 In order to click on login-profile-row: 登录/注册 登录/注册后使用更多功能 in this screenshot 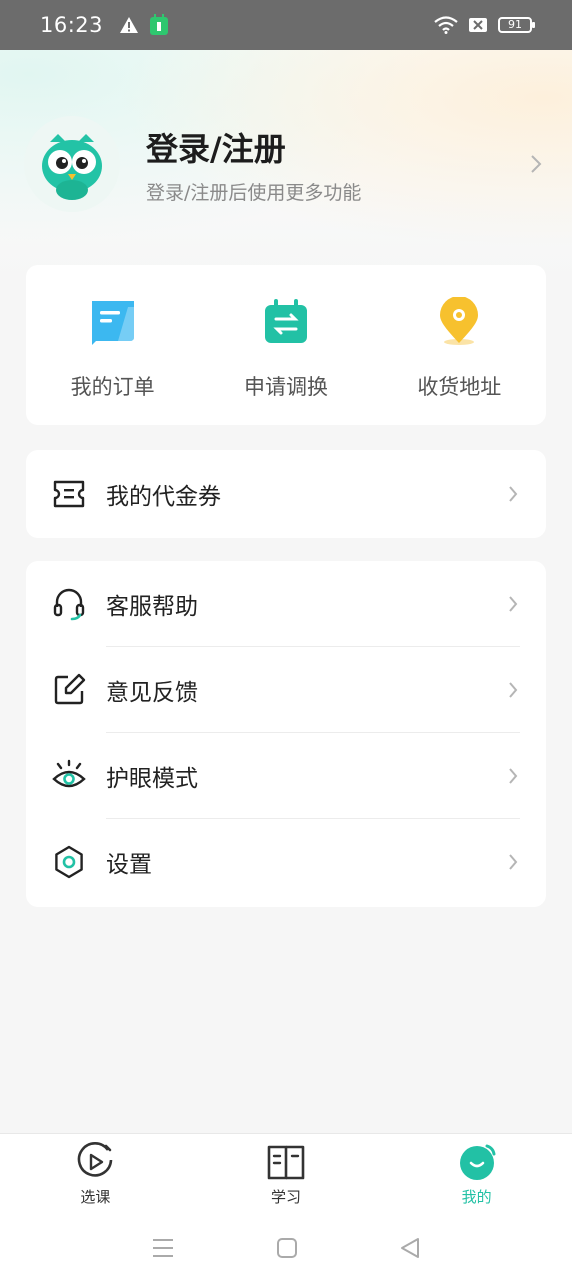, I will do `click(286, 164)`.